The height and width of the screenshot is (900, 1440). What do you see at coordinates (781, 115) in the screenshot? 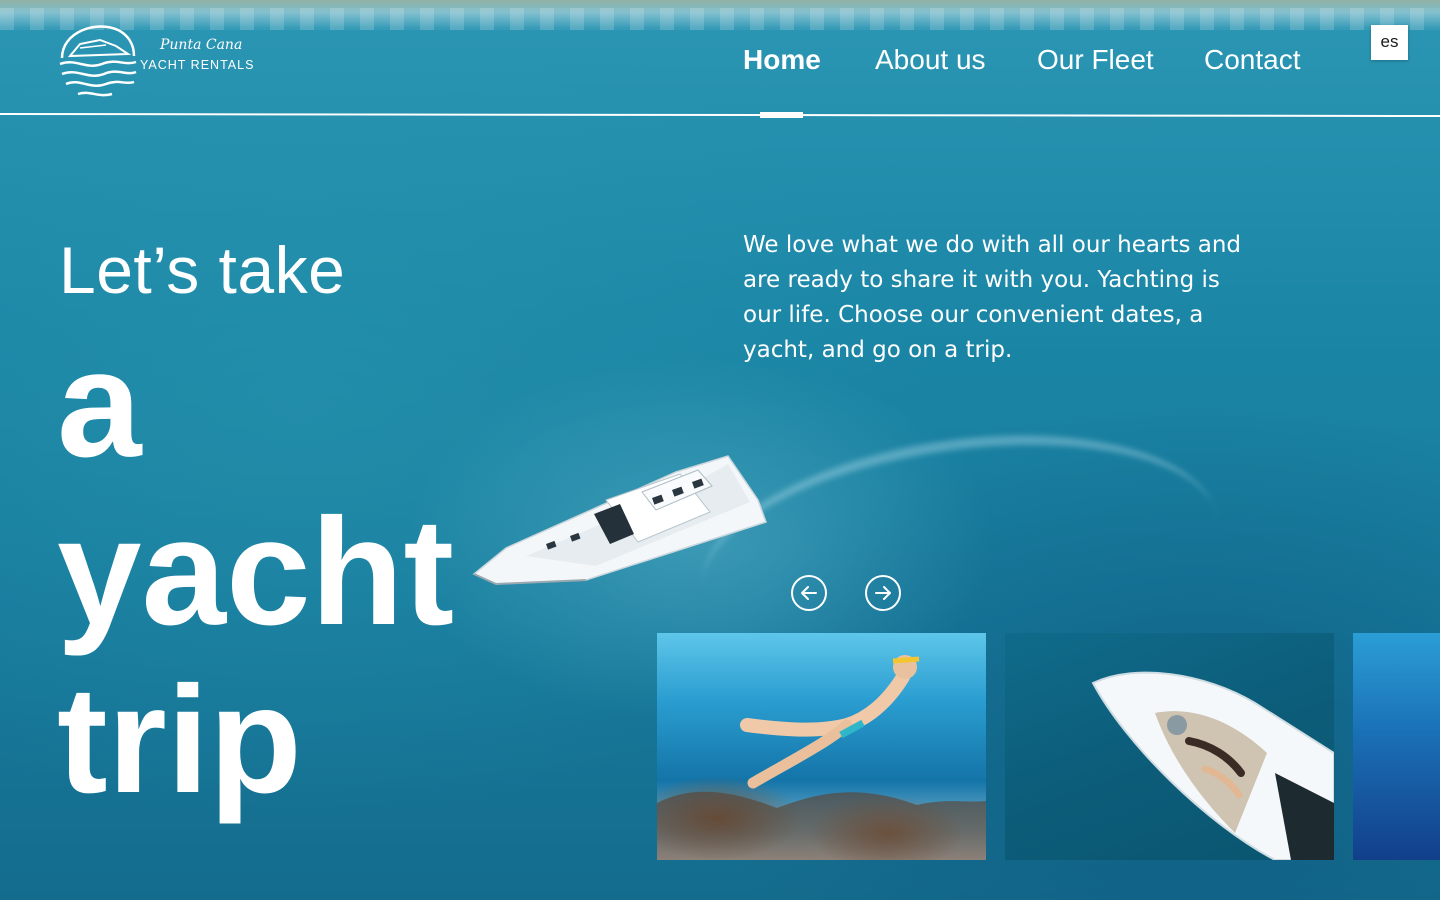
I see `nav-active-indicator` at bounding box center [781, 115].